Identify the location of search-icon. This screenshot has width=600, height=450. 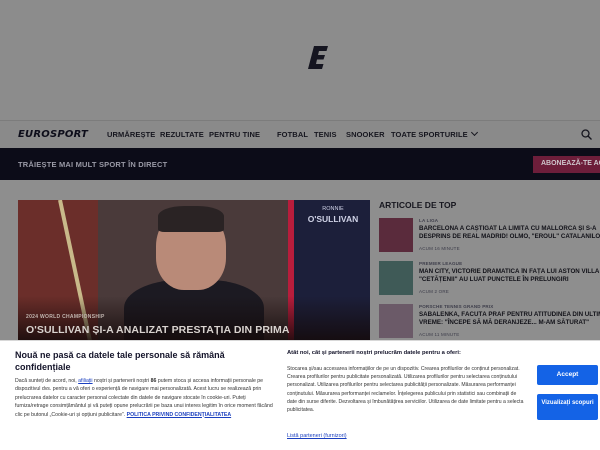
(586, 134).